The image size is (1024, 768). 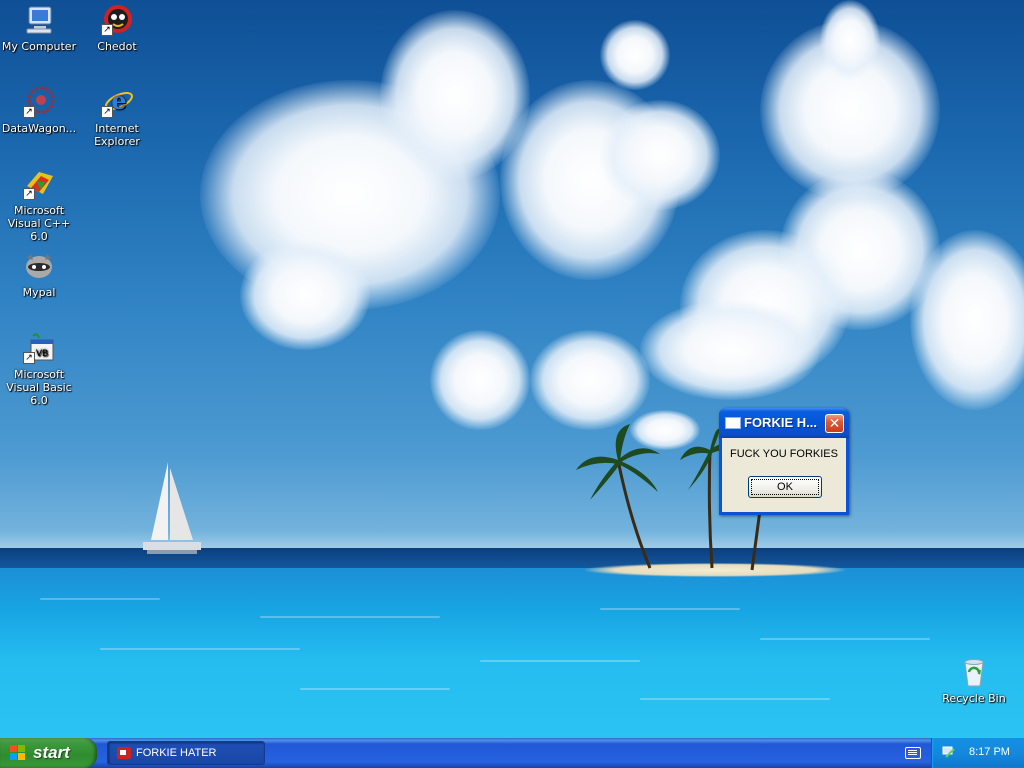 What do you see at coordinates (42, 354) in the screenshot?
I see `svg-text: VB` at bounding box center [42, 354].